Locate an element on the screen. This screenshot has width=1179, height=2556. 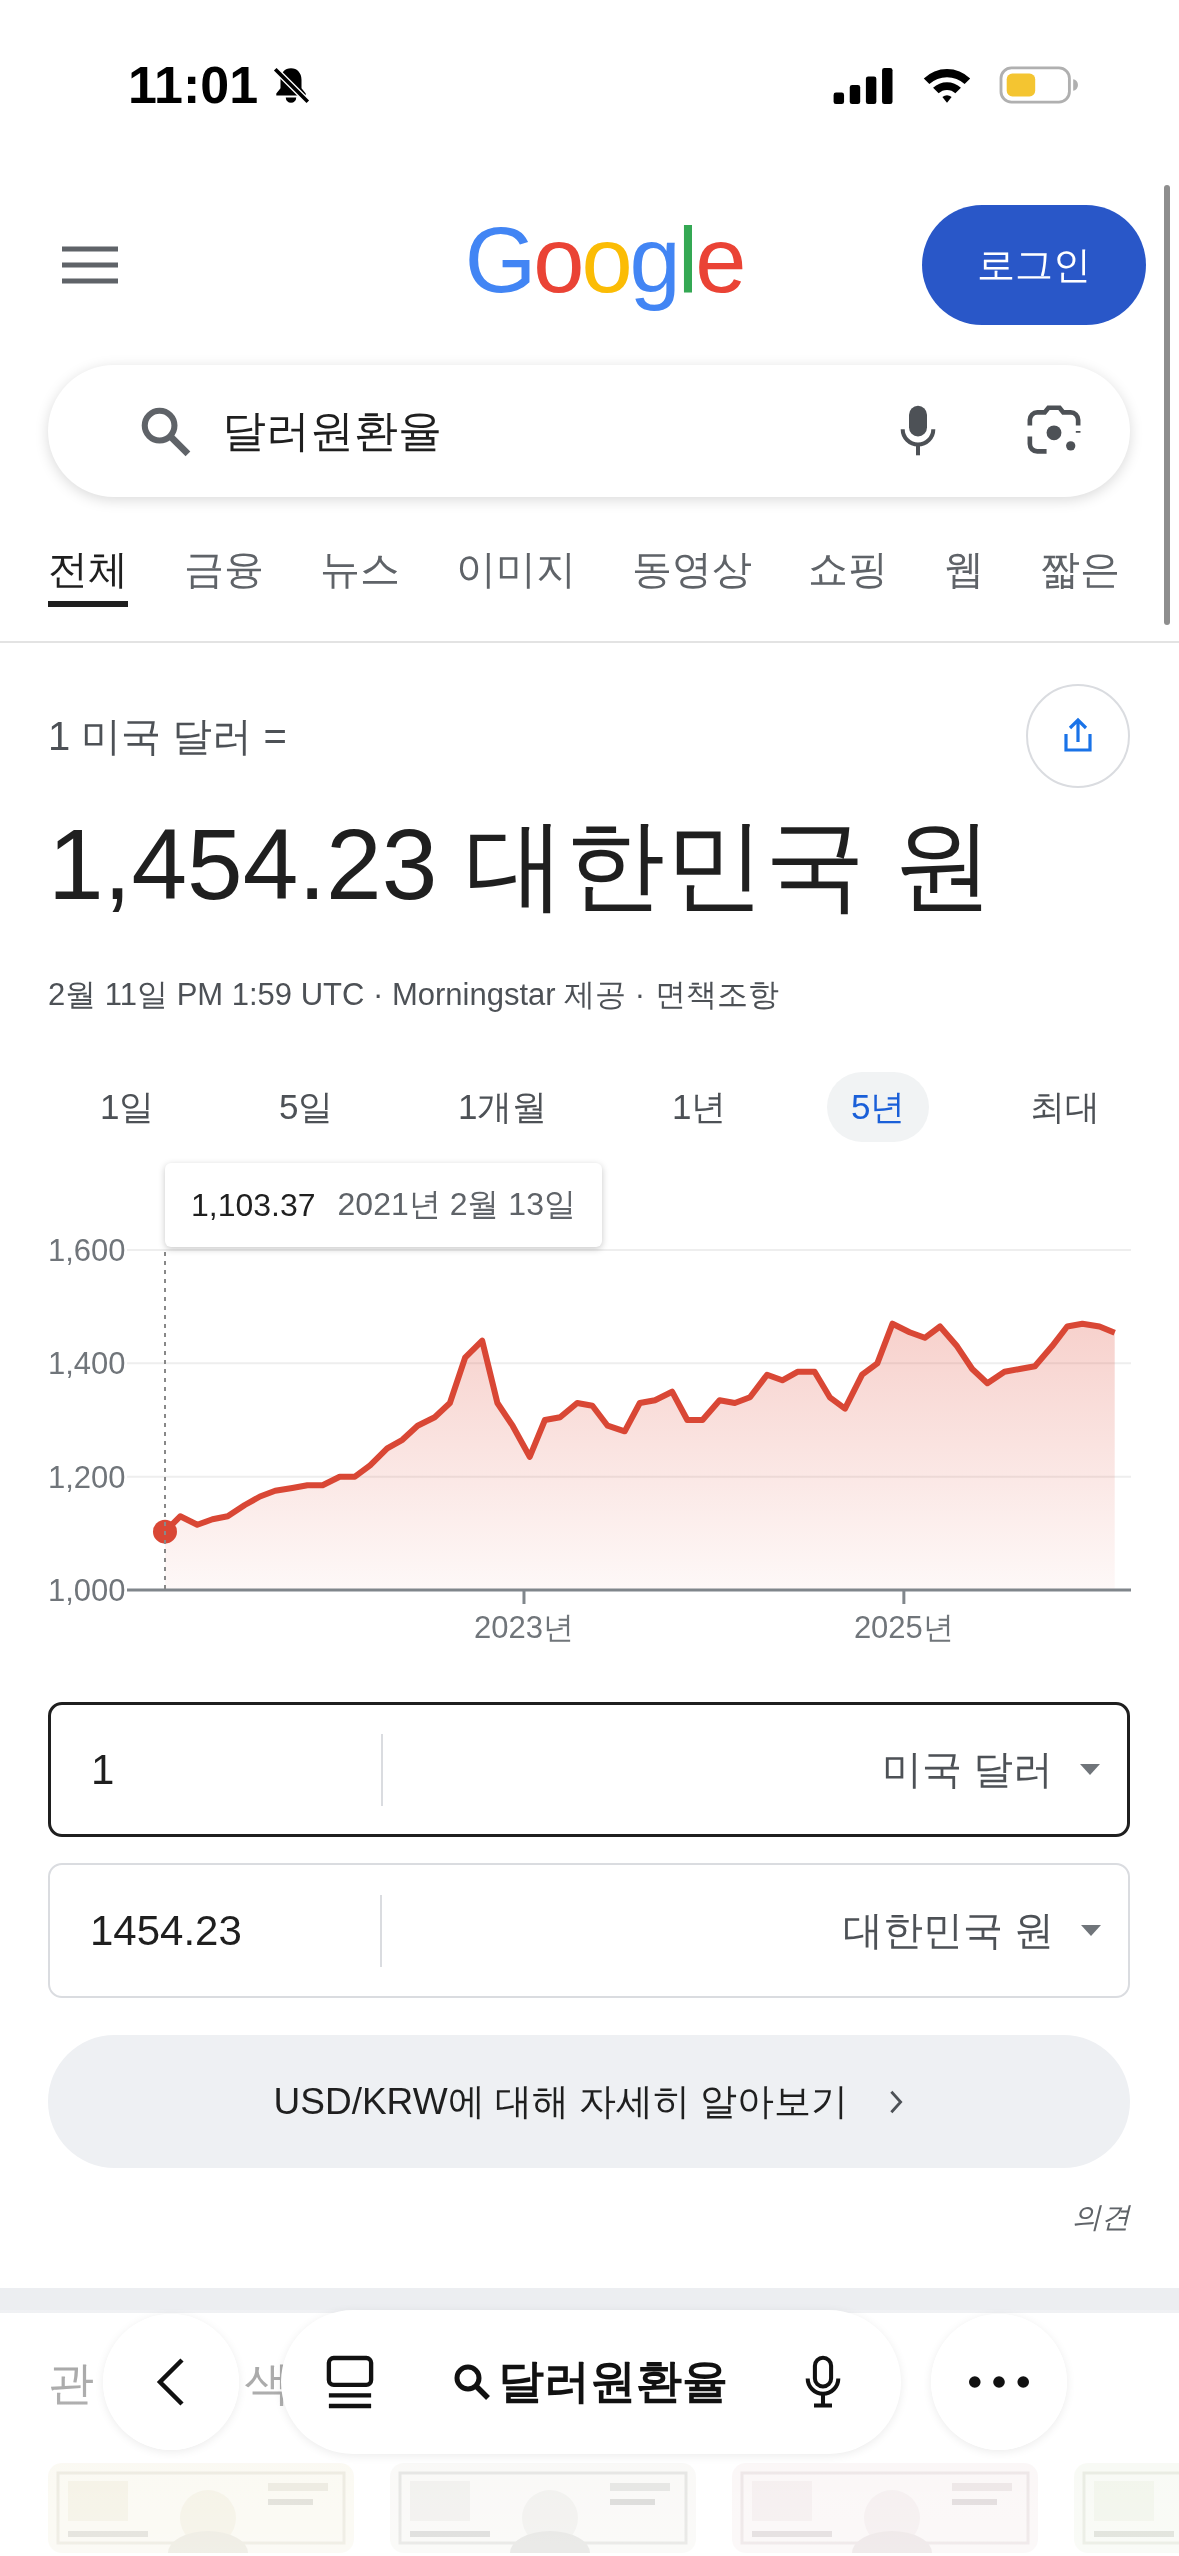
time-range-tab: 5년 is located at coordinates (878, 1107).